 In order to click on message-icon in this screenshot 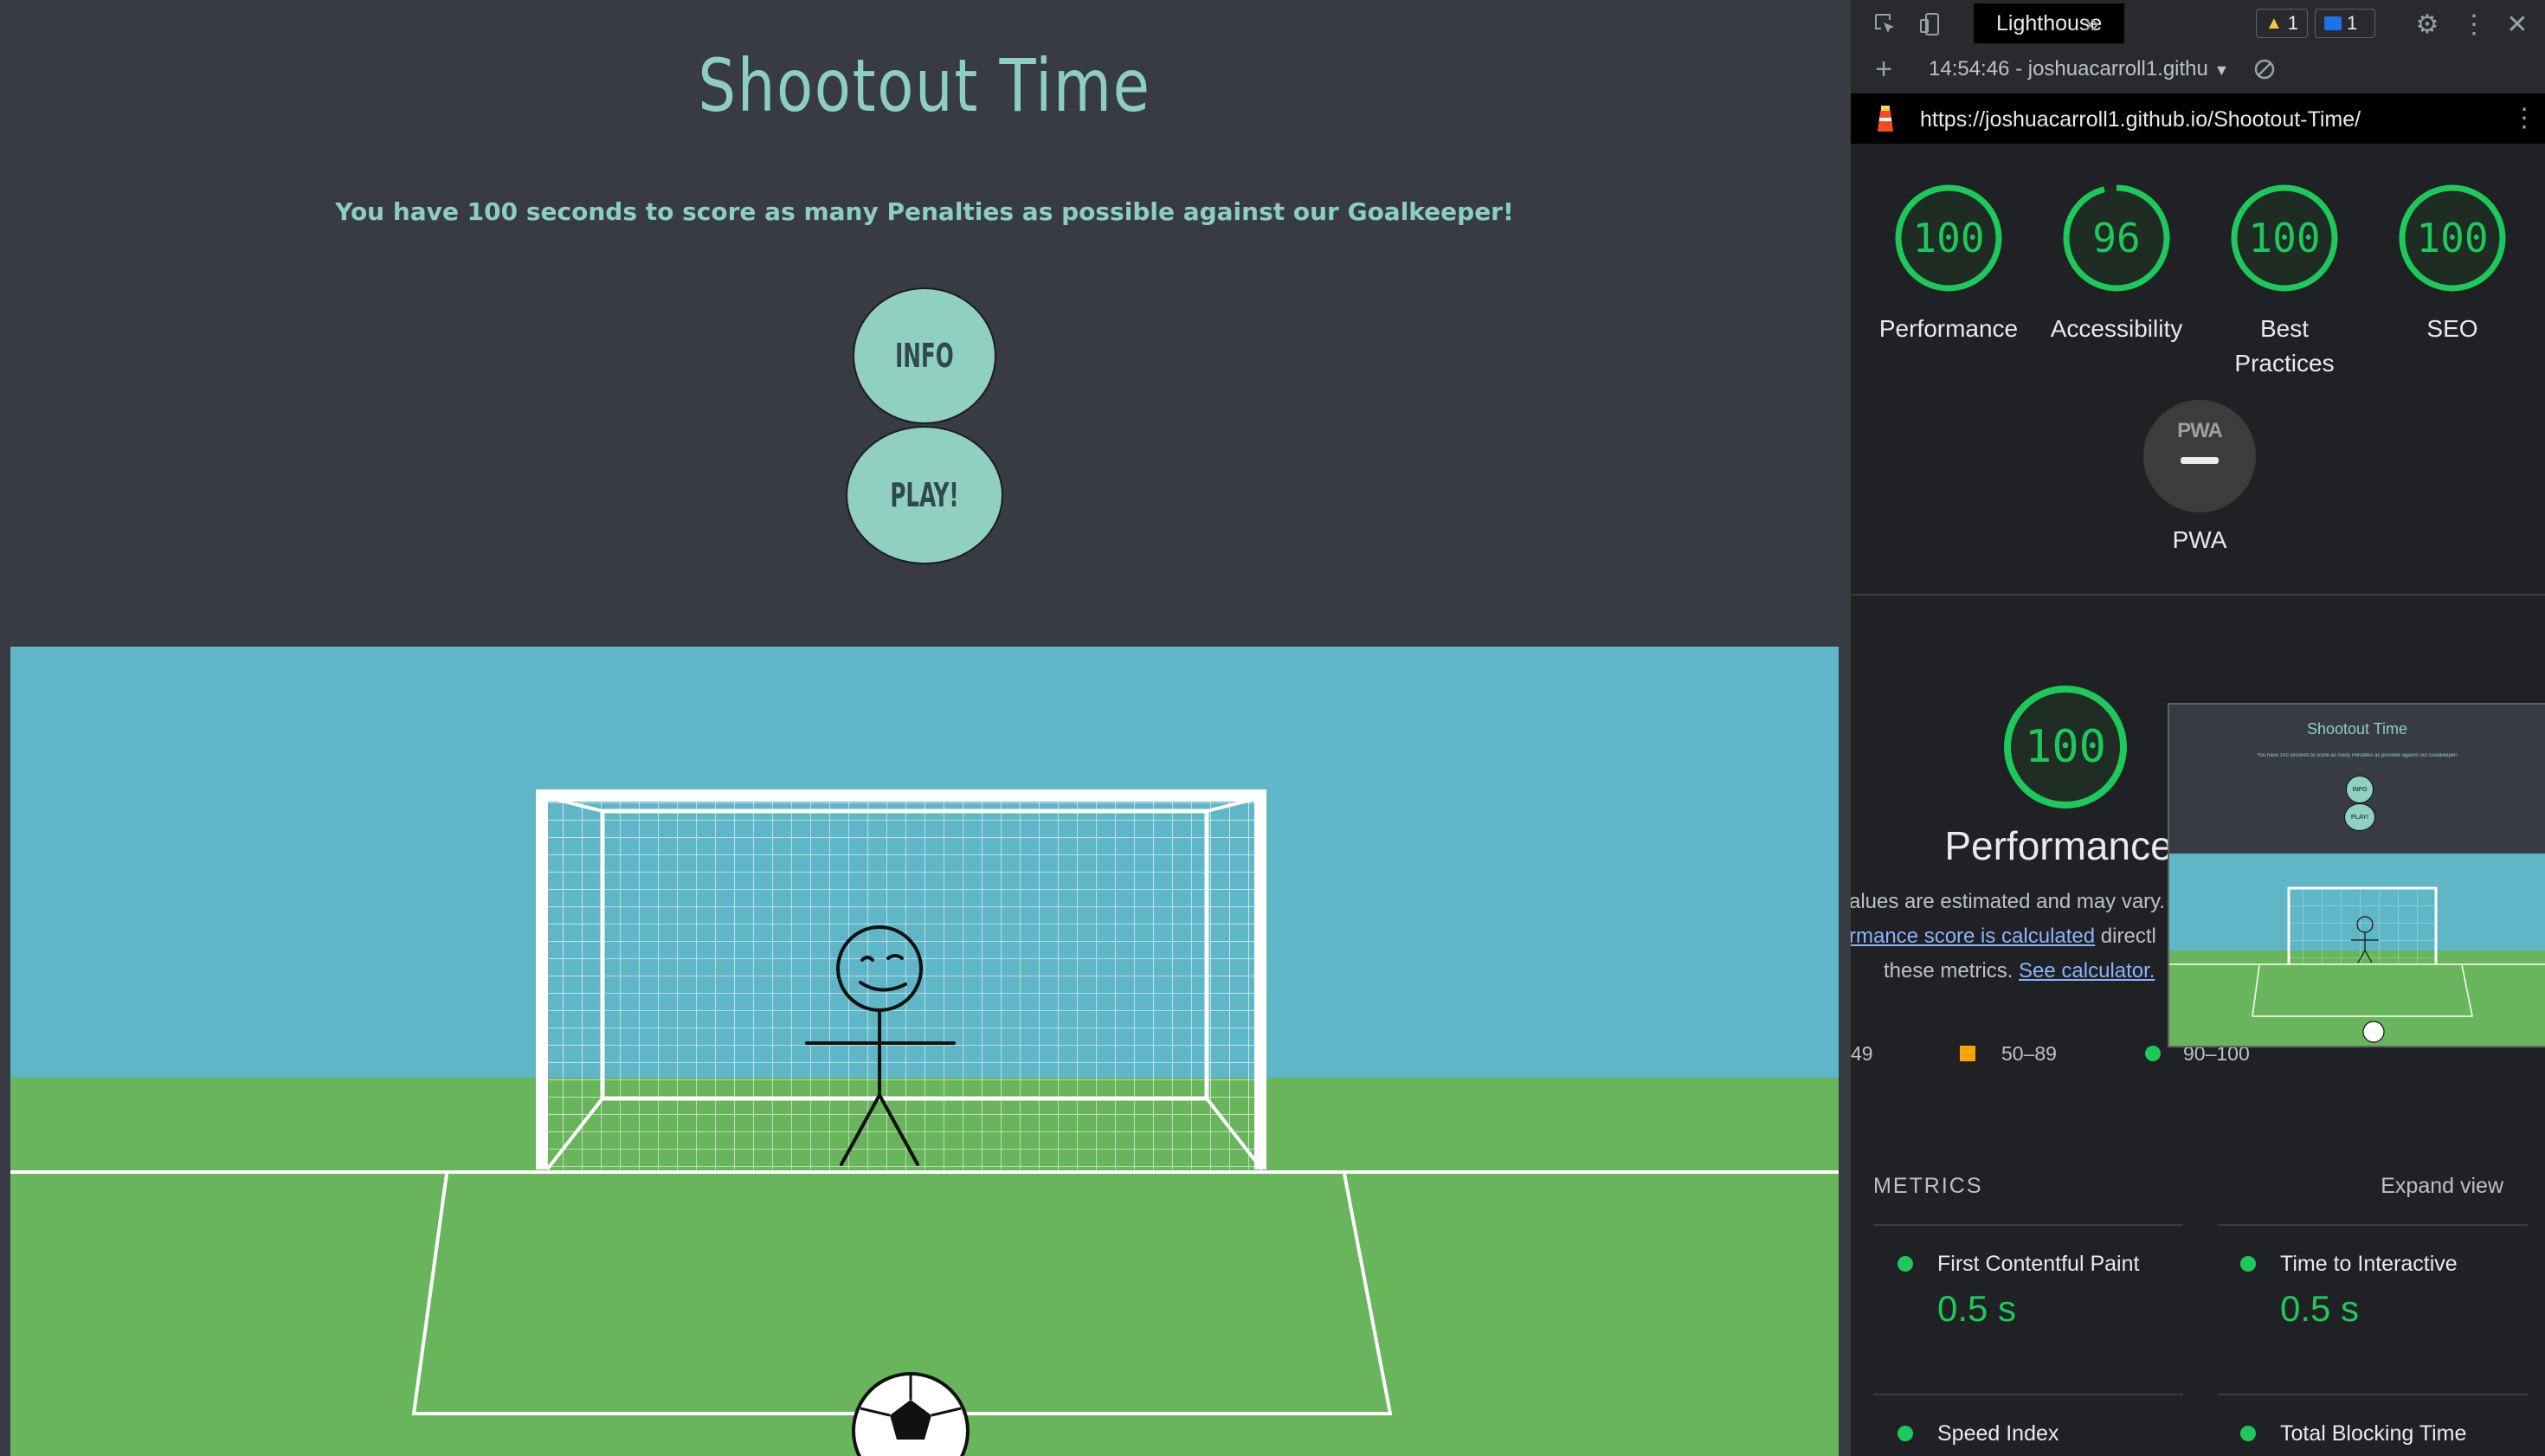, I will do `click(2333, 23)`.